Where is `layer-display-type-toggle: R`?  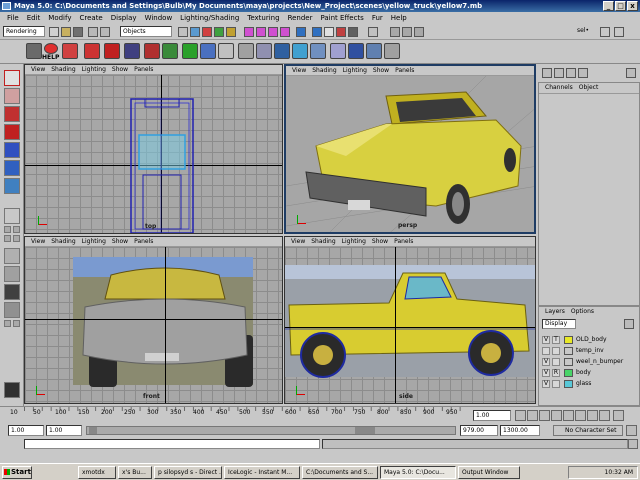 layer-display-type-toggle: R is located at coordinates (556, 373).